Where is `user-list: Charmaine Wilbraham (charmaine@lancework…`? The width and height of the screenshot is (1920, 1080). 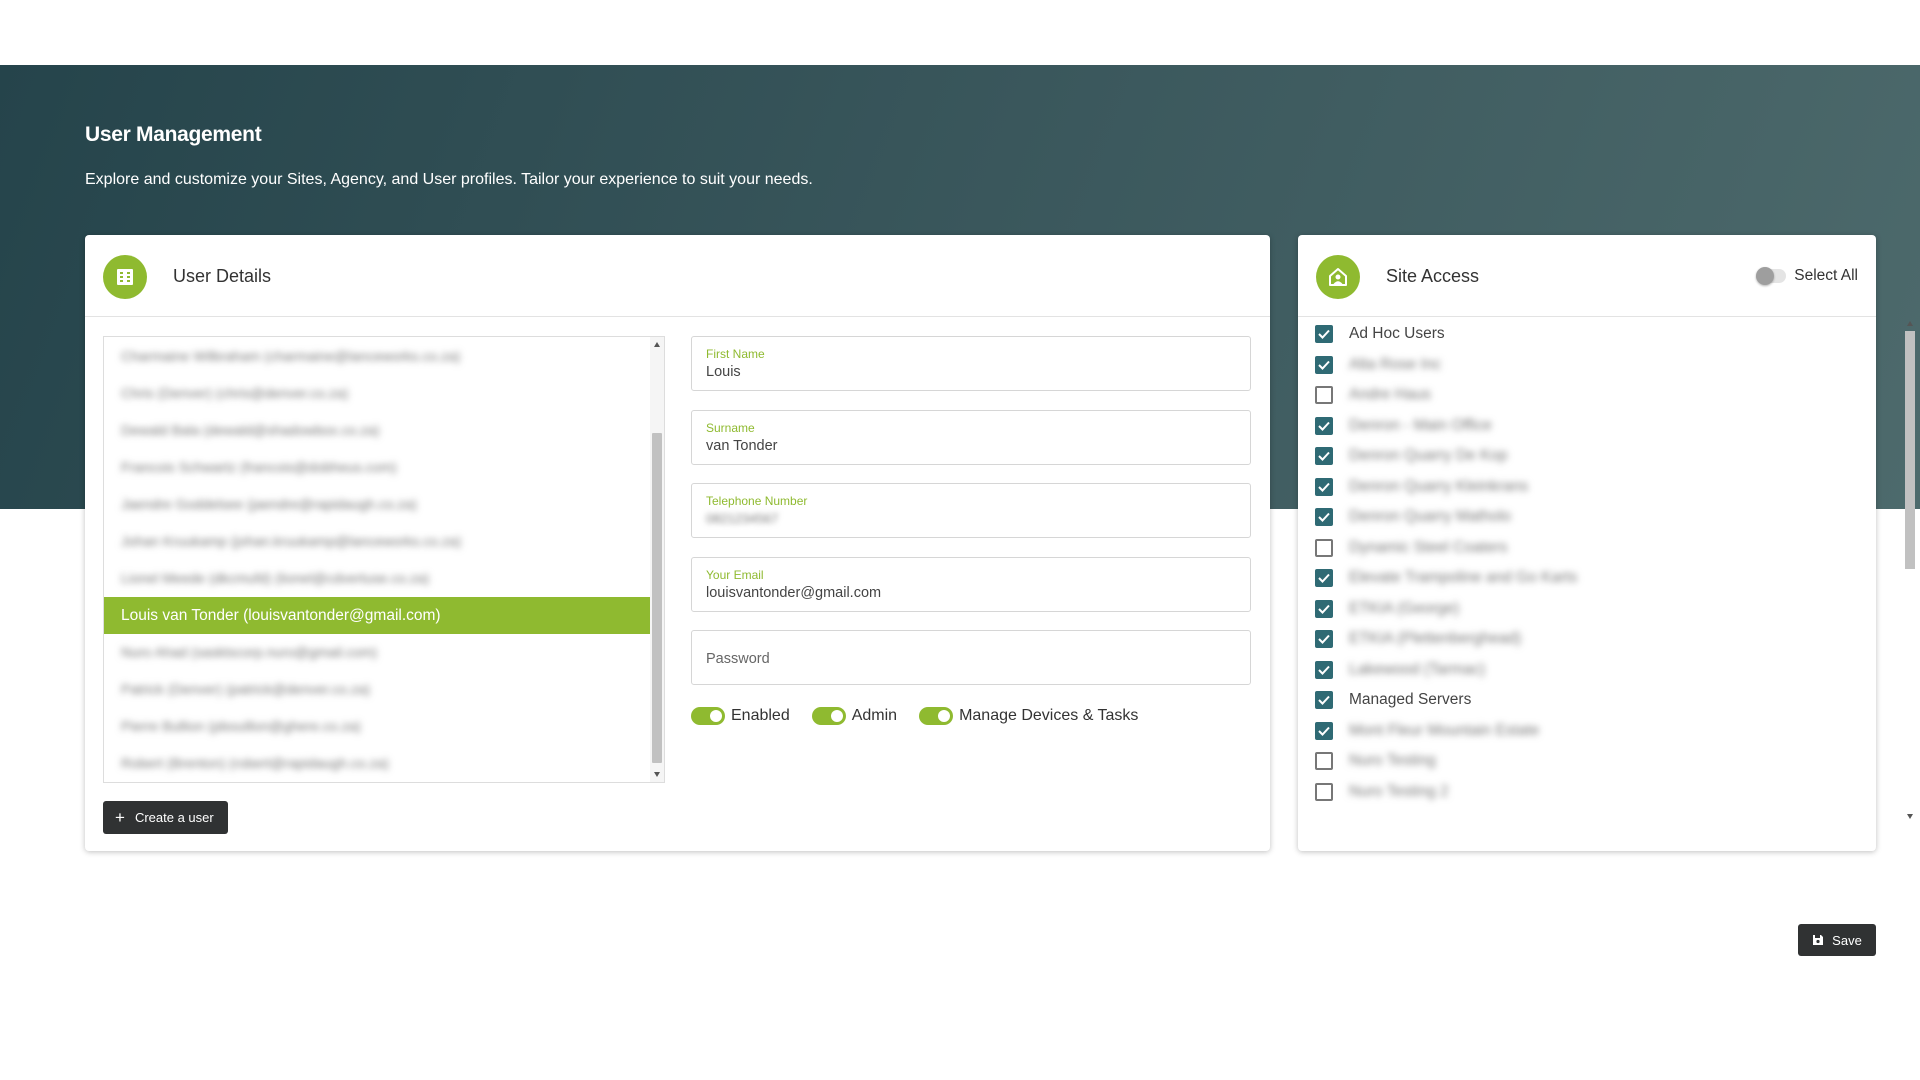 user-list: Charmaine Wilbraham (charmaine@lancework… is located at coordinates (384, 559).